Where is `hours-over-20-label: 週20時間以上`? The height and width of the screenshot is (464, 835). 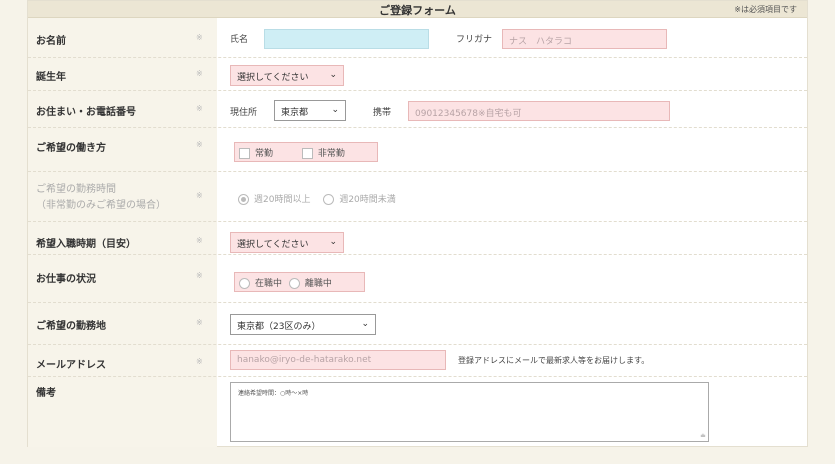 hours-over-20-label: 週20時間以上 is located at coordinates (282, 200).